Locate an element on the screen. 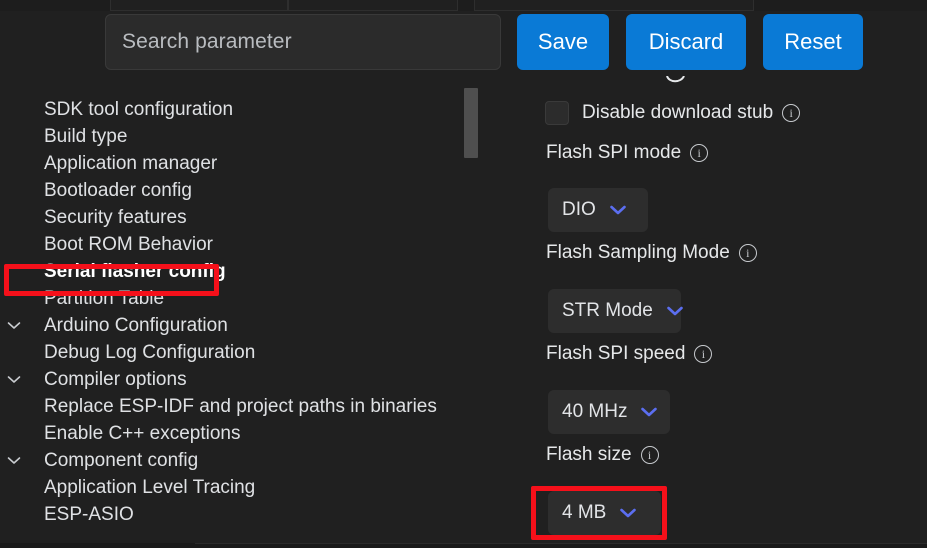  sidebar-item-sdk-tool-configuration: SDK tool configuration is located at coordinates (231, 109).